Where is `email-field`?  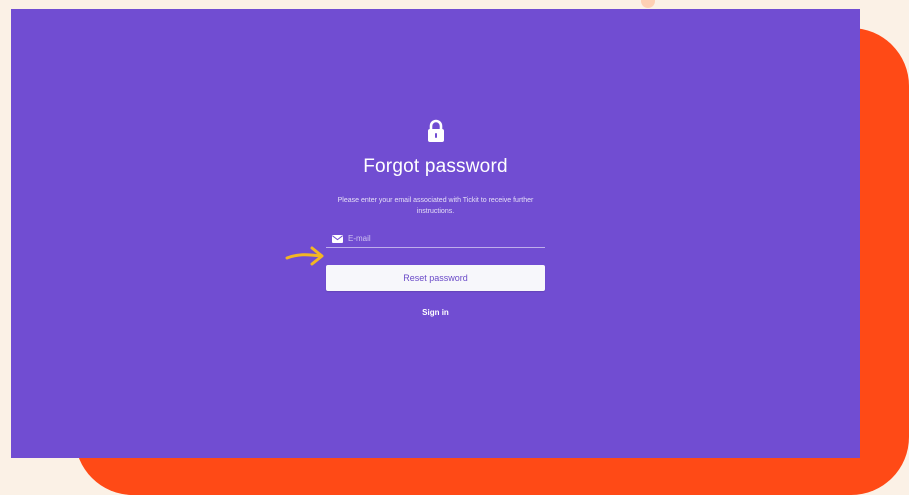
email-field is located at coordinates (435, 239).